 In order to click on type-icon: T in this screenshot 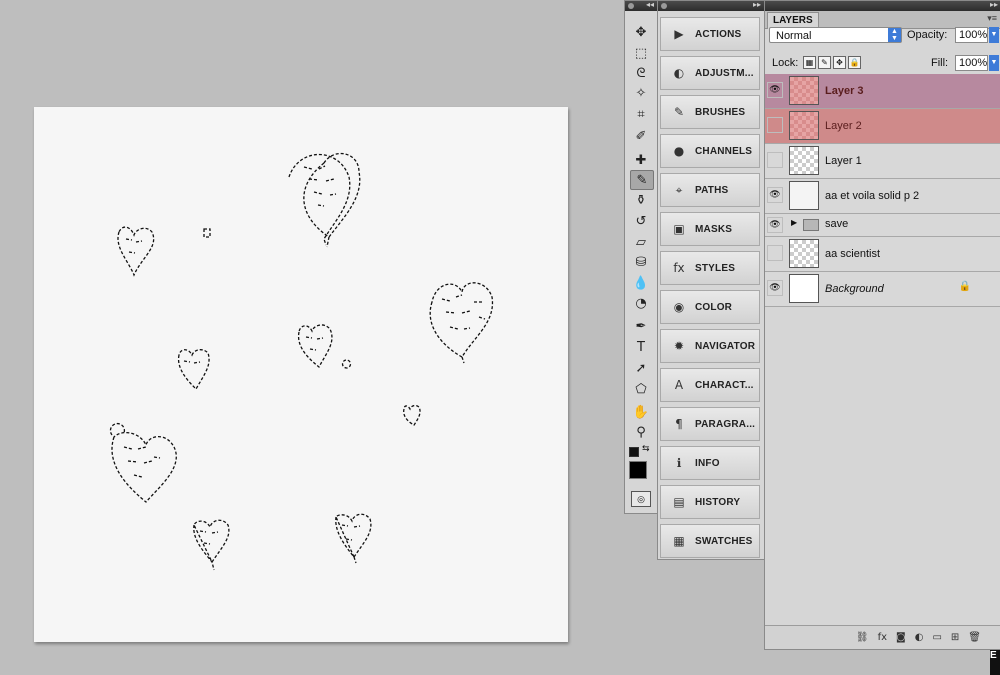, I will do `click(641, 347)`.